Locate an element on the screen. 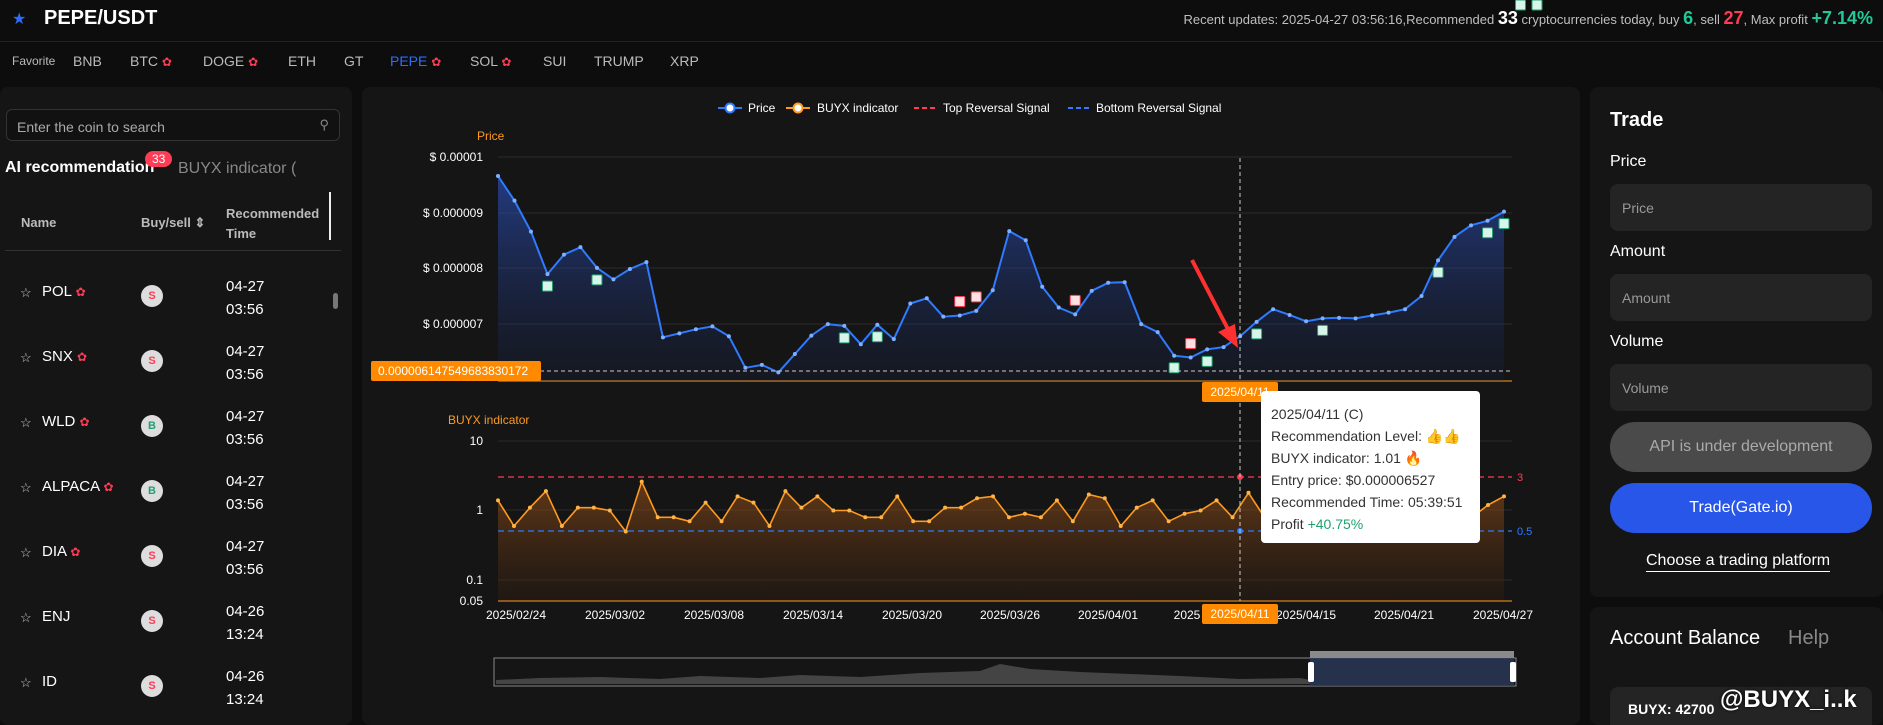 This screenshot has height=725, width=1883. watermark: @BUYX_i..k is located at coordinates (1788, 699).